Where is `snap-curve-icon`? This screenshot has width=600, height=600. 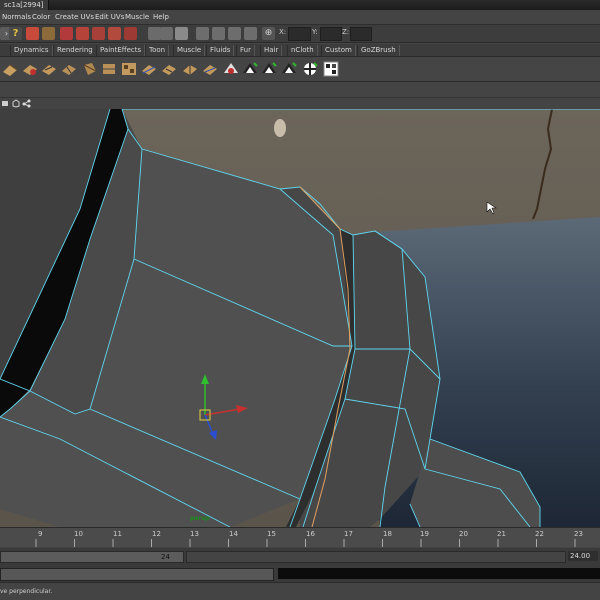 snap-curve-icon is located at coordinates (48, 33).